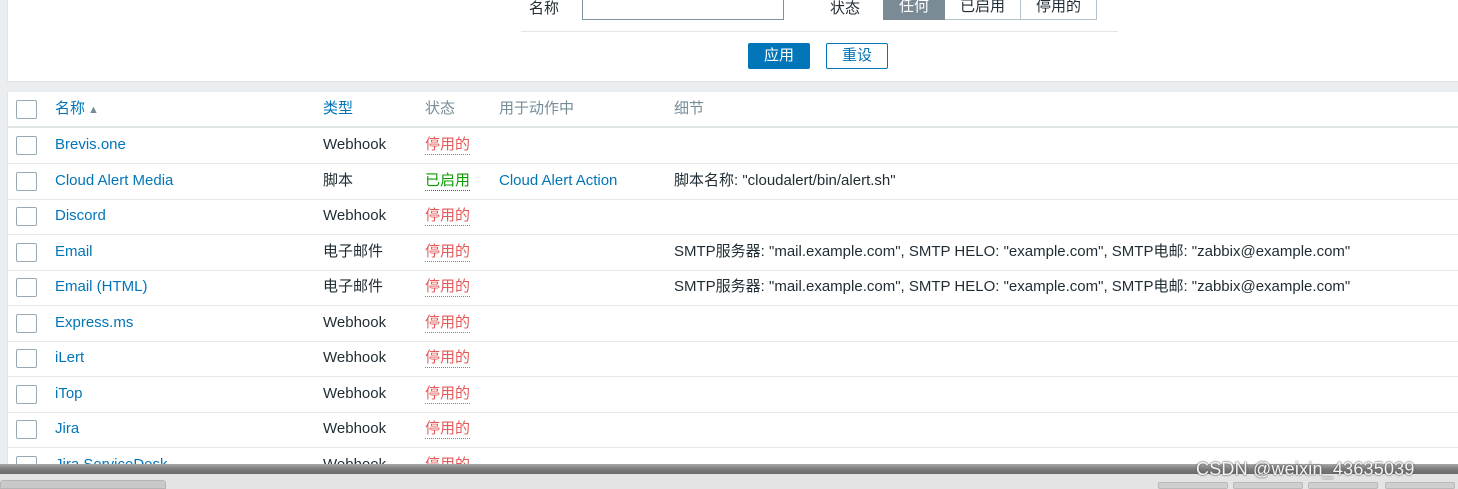  I want to click on table-row: iLert Webhook 停用的, so click(733, 359).